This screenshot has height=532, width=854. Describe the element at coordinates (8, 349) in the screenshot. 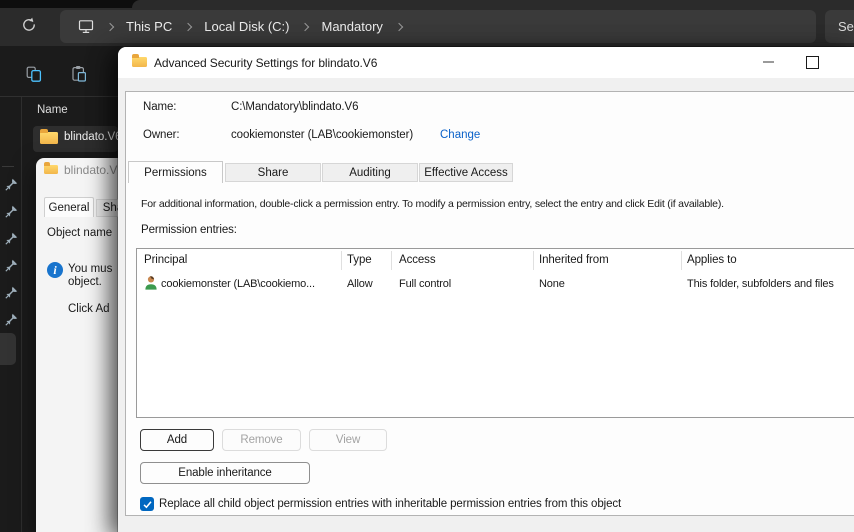

I see `nav-selected-item` at that location.